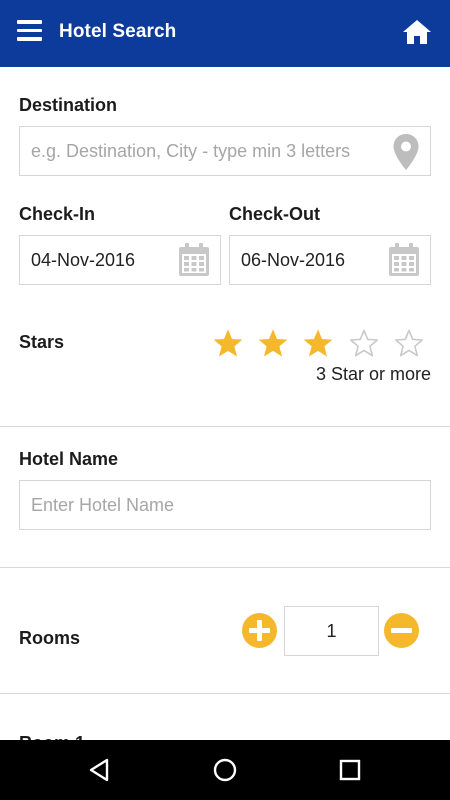 This screenshot has height=800, width=450. What do you see at coordinates (293, 259) in the screenshot?
I see `checkout-date-value: 06-Nov-2016` at bounding box center [293, 259].